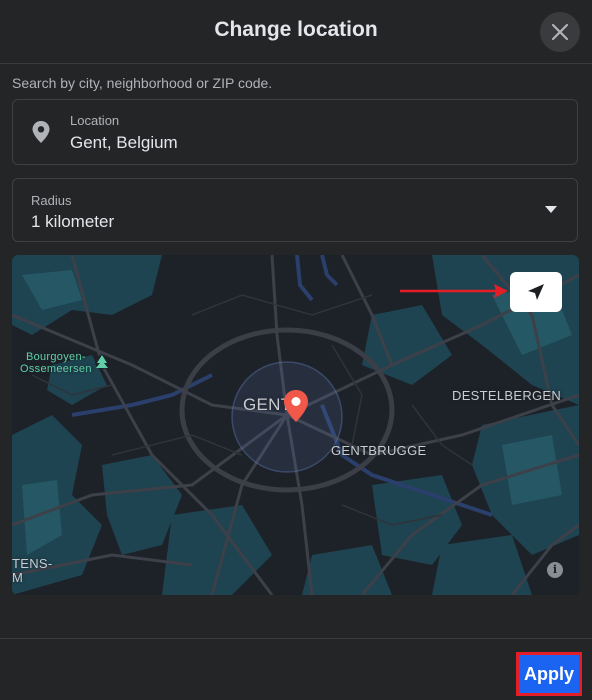  I want to click on navigation-arrow-icon, so click(536, 292).